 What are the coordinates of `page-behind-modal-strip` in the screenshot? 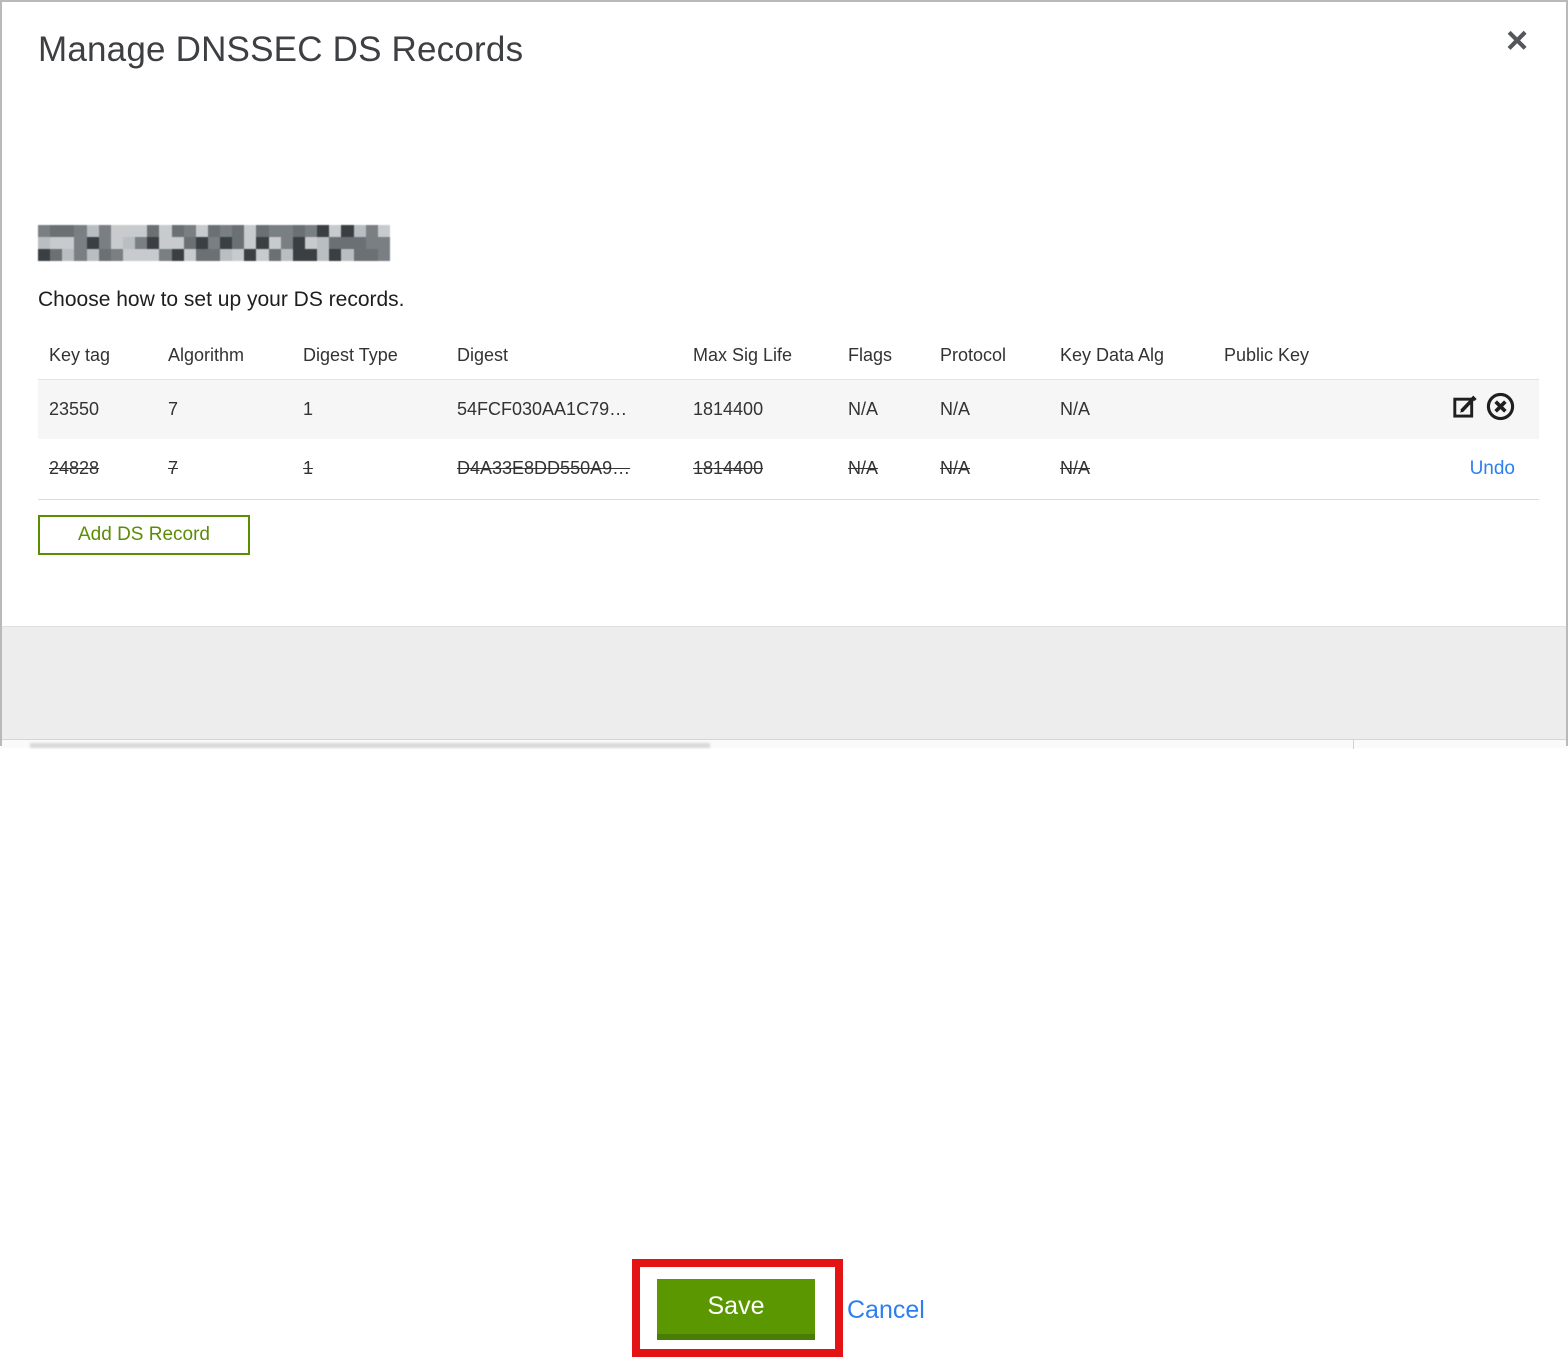 It's located at (784, 744).